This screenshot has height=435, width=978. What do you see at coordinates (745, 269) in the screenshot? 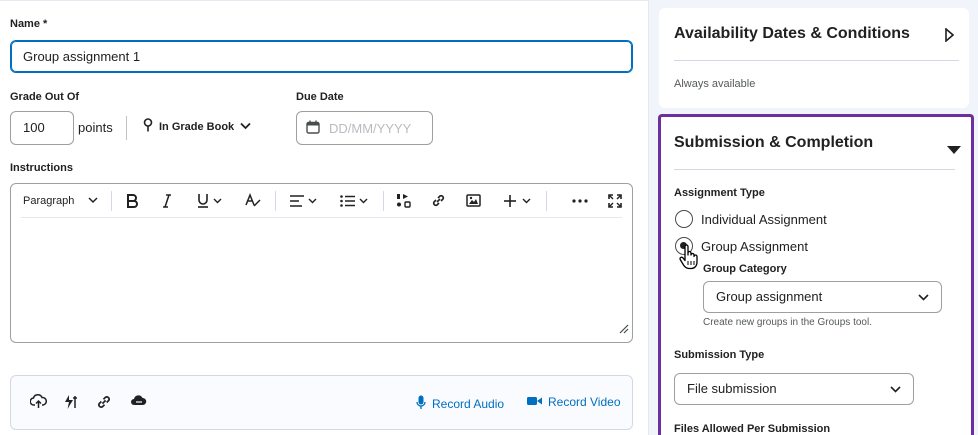
I see `group-category-label: Group Category` at bounding box center [745, 269].